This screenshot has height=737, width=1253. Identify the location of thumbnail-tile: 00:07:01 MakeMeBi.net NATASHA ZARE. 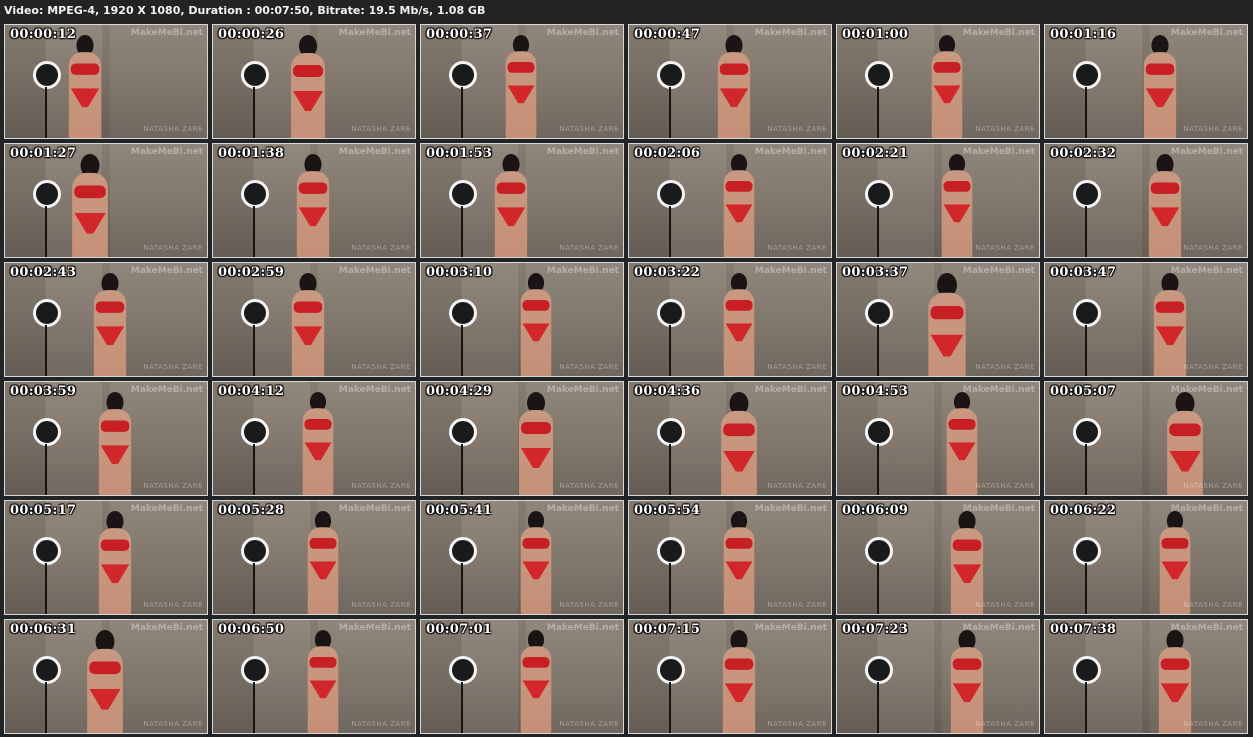
(522, 676).